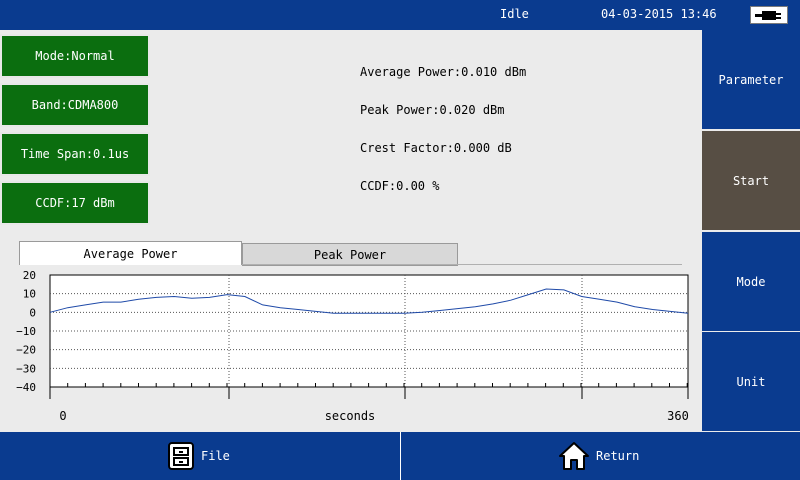  Describe the element at coordinates (350, 254) in the screenshot. I see `tab-peak-power: Peak Power` at that location.